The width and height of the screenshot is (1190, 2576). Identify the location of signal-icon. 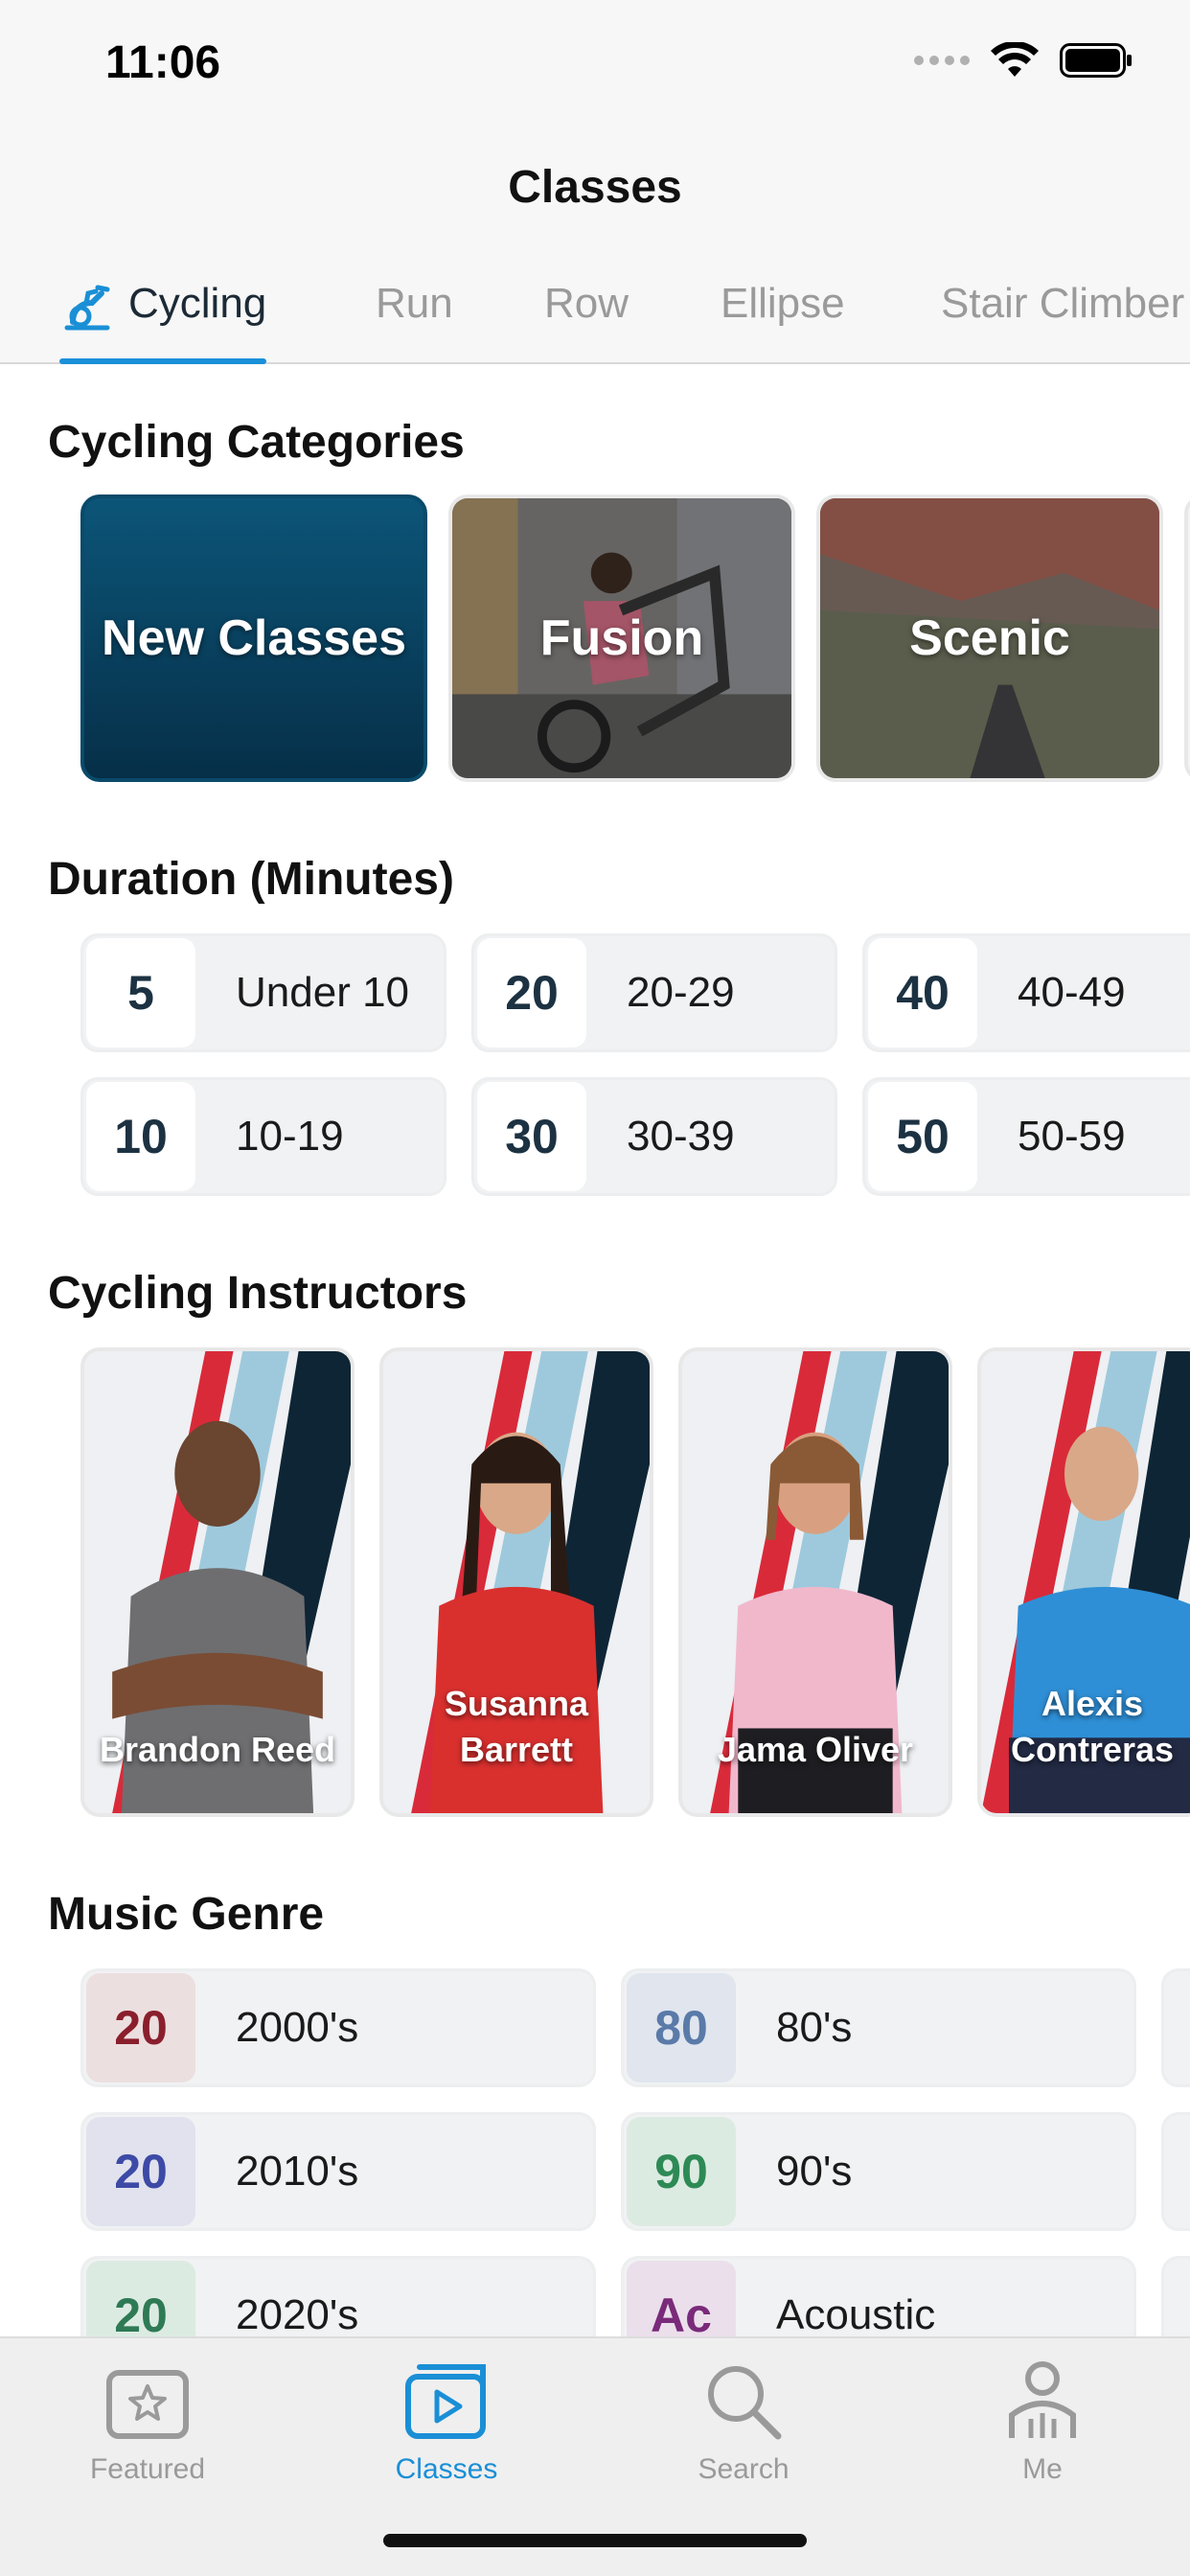
(942, 60).